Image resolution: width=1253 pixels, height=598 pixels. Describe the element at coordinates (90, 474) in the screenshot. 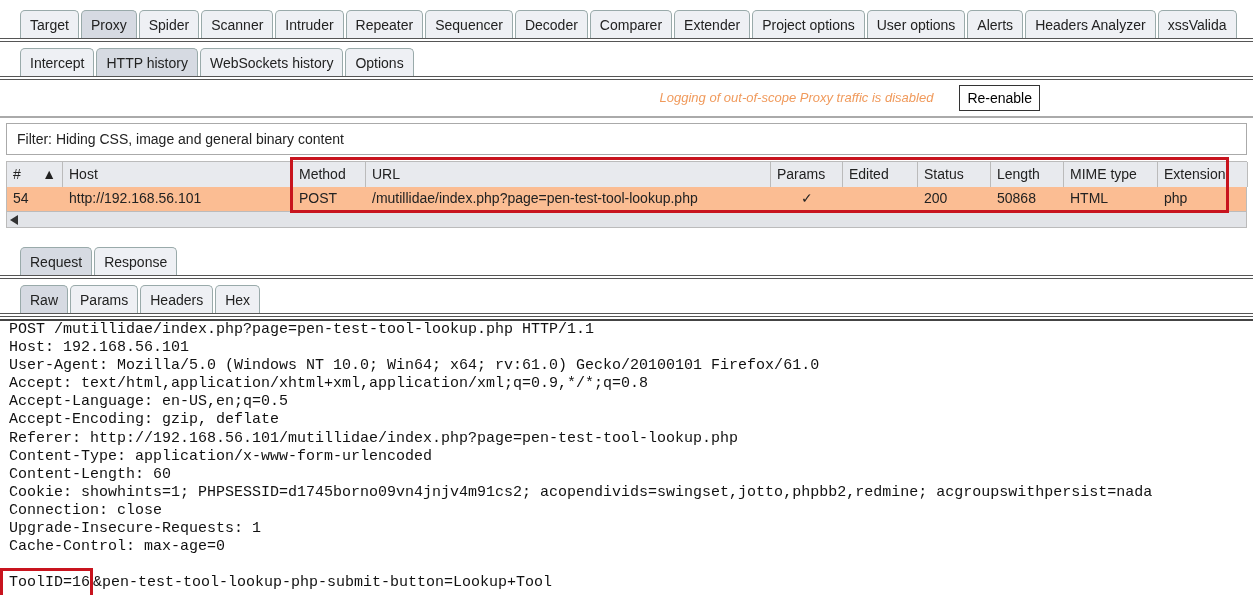

I see `code-line: Content-Length: 60` at that location.